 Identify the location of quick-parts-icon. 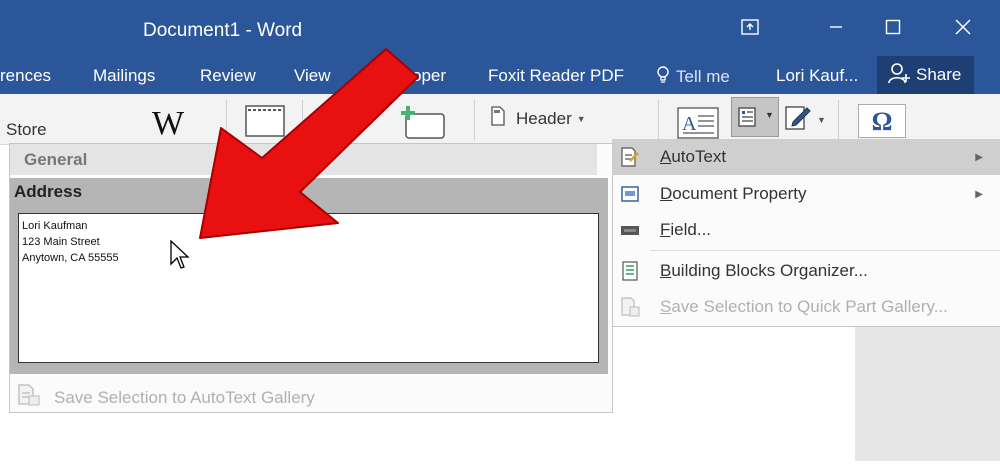
(747, 119).